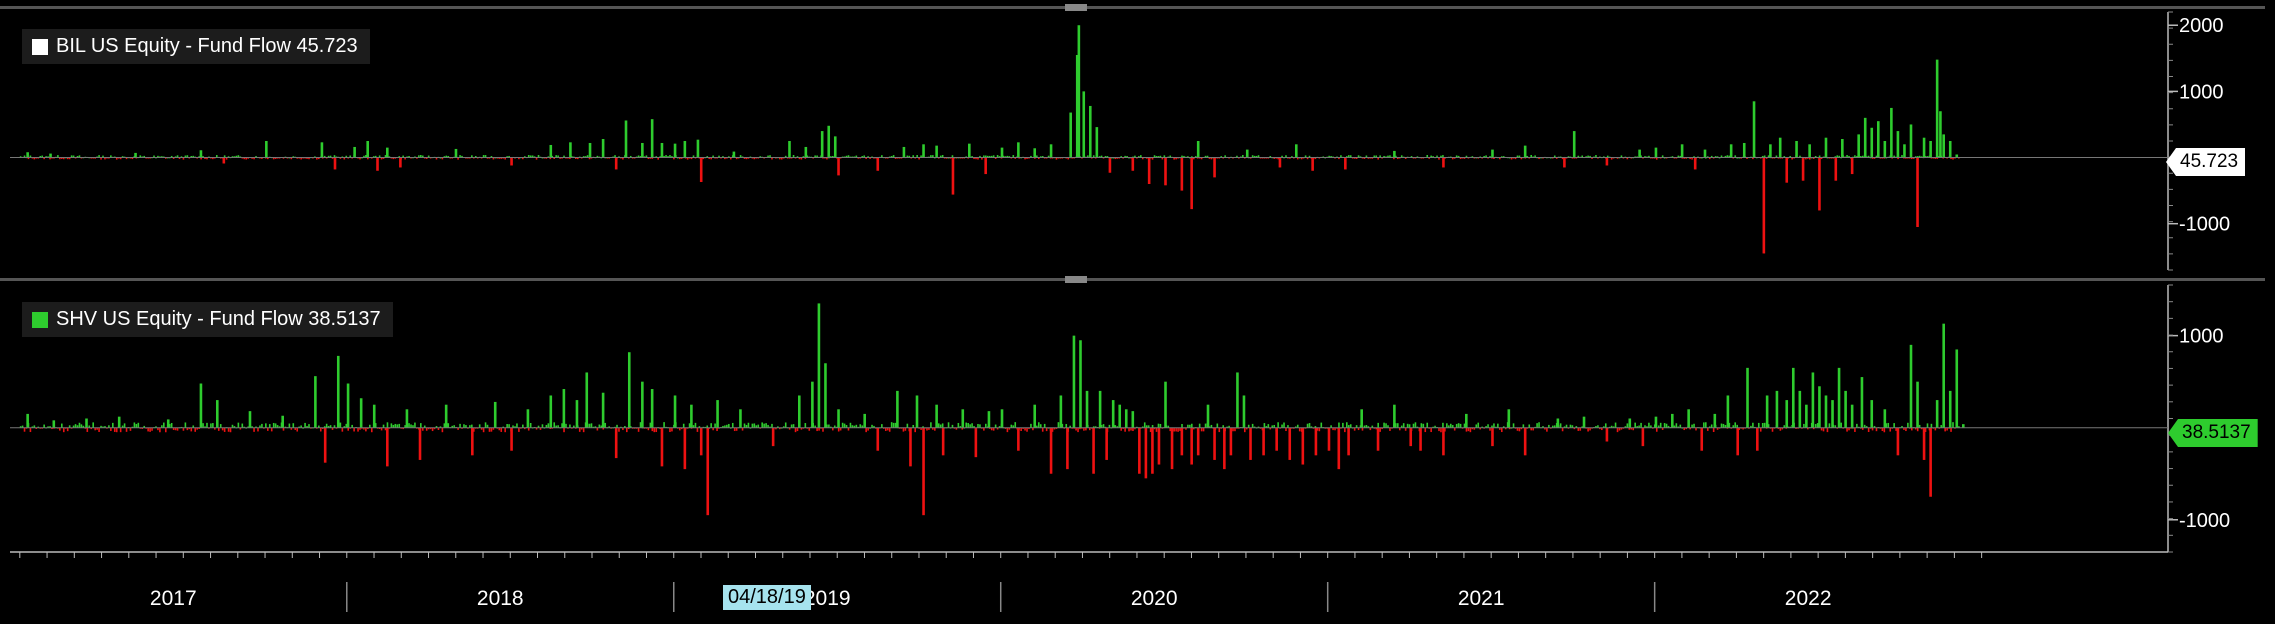 This screenshot has width=2275, height=624. Describe the element at coordinates (767, 597) in the screenshot. I see `highlighted-date-flag: 04/18/19` at that location.